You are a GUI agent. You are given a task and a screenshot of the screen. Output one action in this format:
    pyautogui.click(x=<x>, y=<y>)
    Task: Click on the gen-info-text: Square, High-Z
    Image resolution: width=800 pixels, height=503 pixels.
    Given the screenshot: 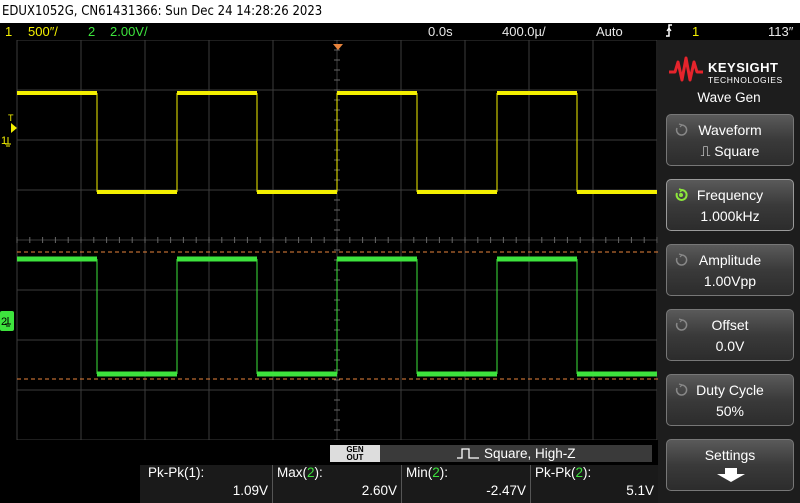 What is the action you would take?
    pyautogui.click(x=530, y=453)
    